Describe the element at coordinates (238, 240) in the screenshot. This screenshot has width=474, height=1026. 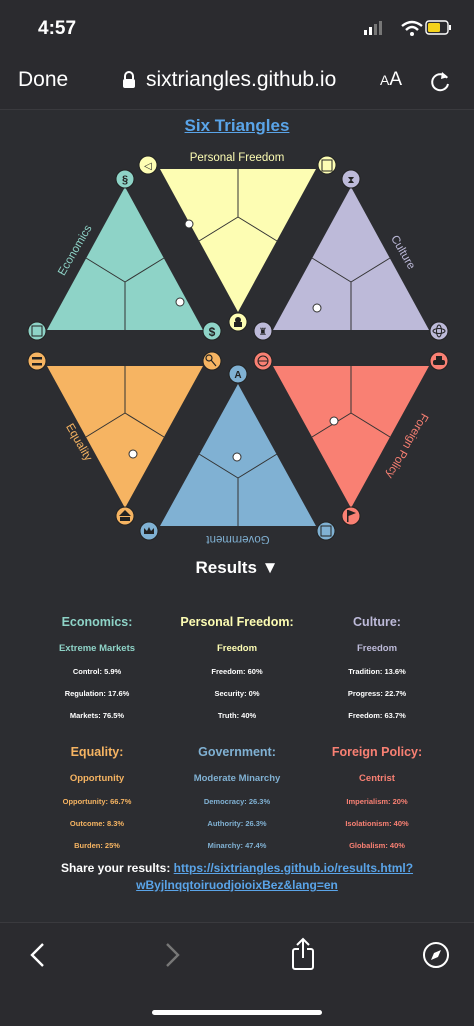
I see `triangle-personal-freedom` at that location.